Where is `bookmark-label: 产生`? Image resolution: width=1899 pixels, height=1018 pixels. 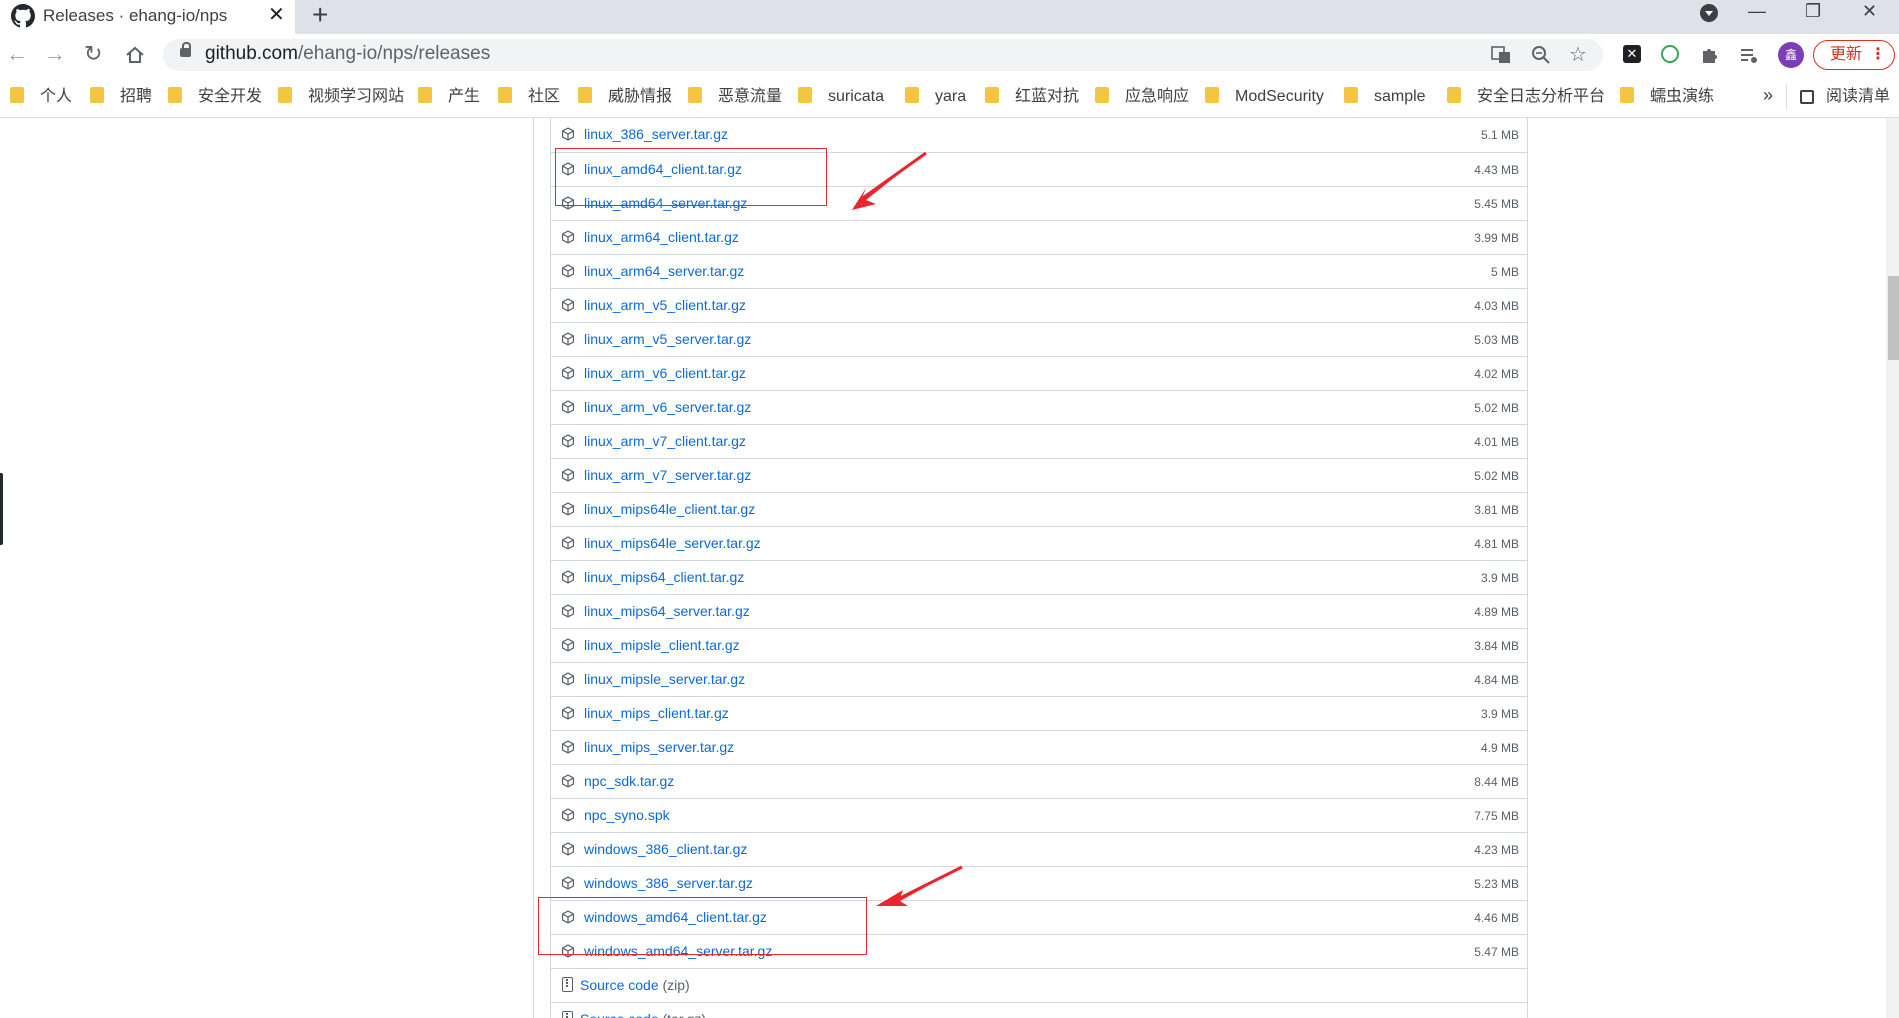
bookmark-label: 产生 is located at coordinates (464, 96).